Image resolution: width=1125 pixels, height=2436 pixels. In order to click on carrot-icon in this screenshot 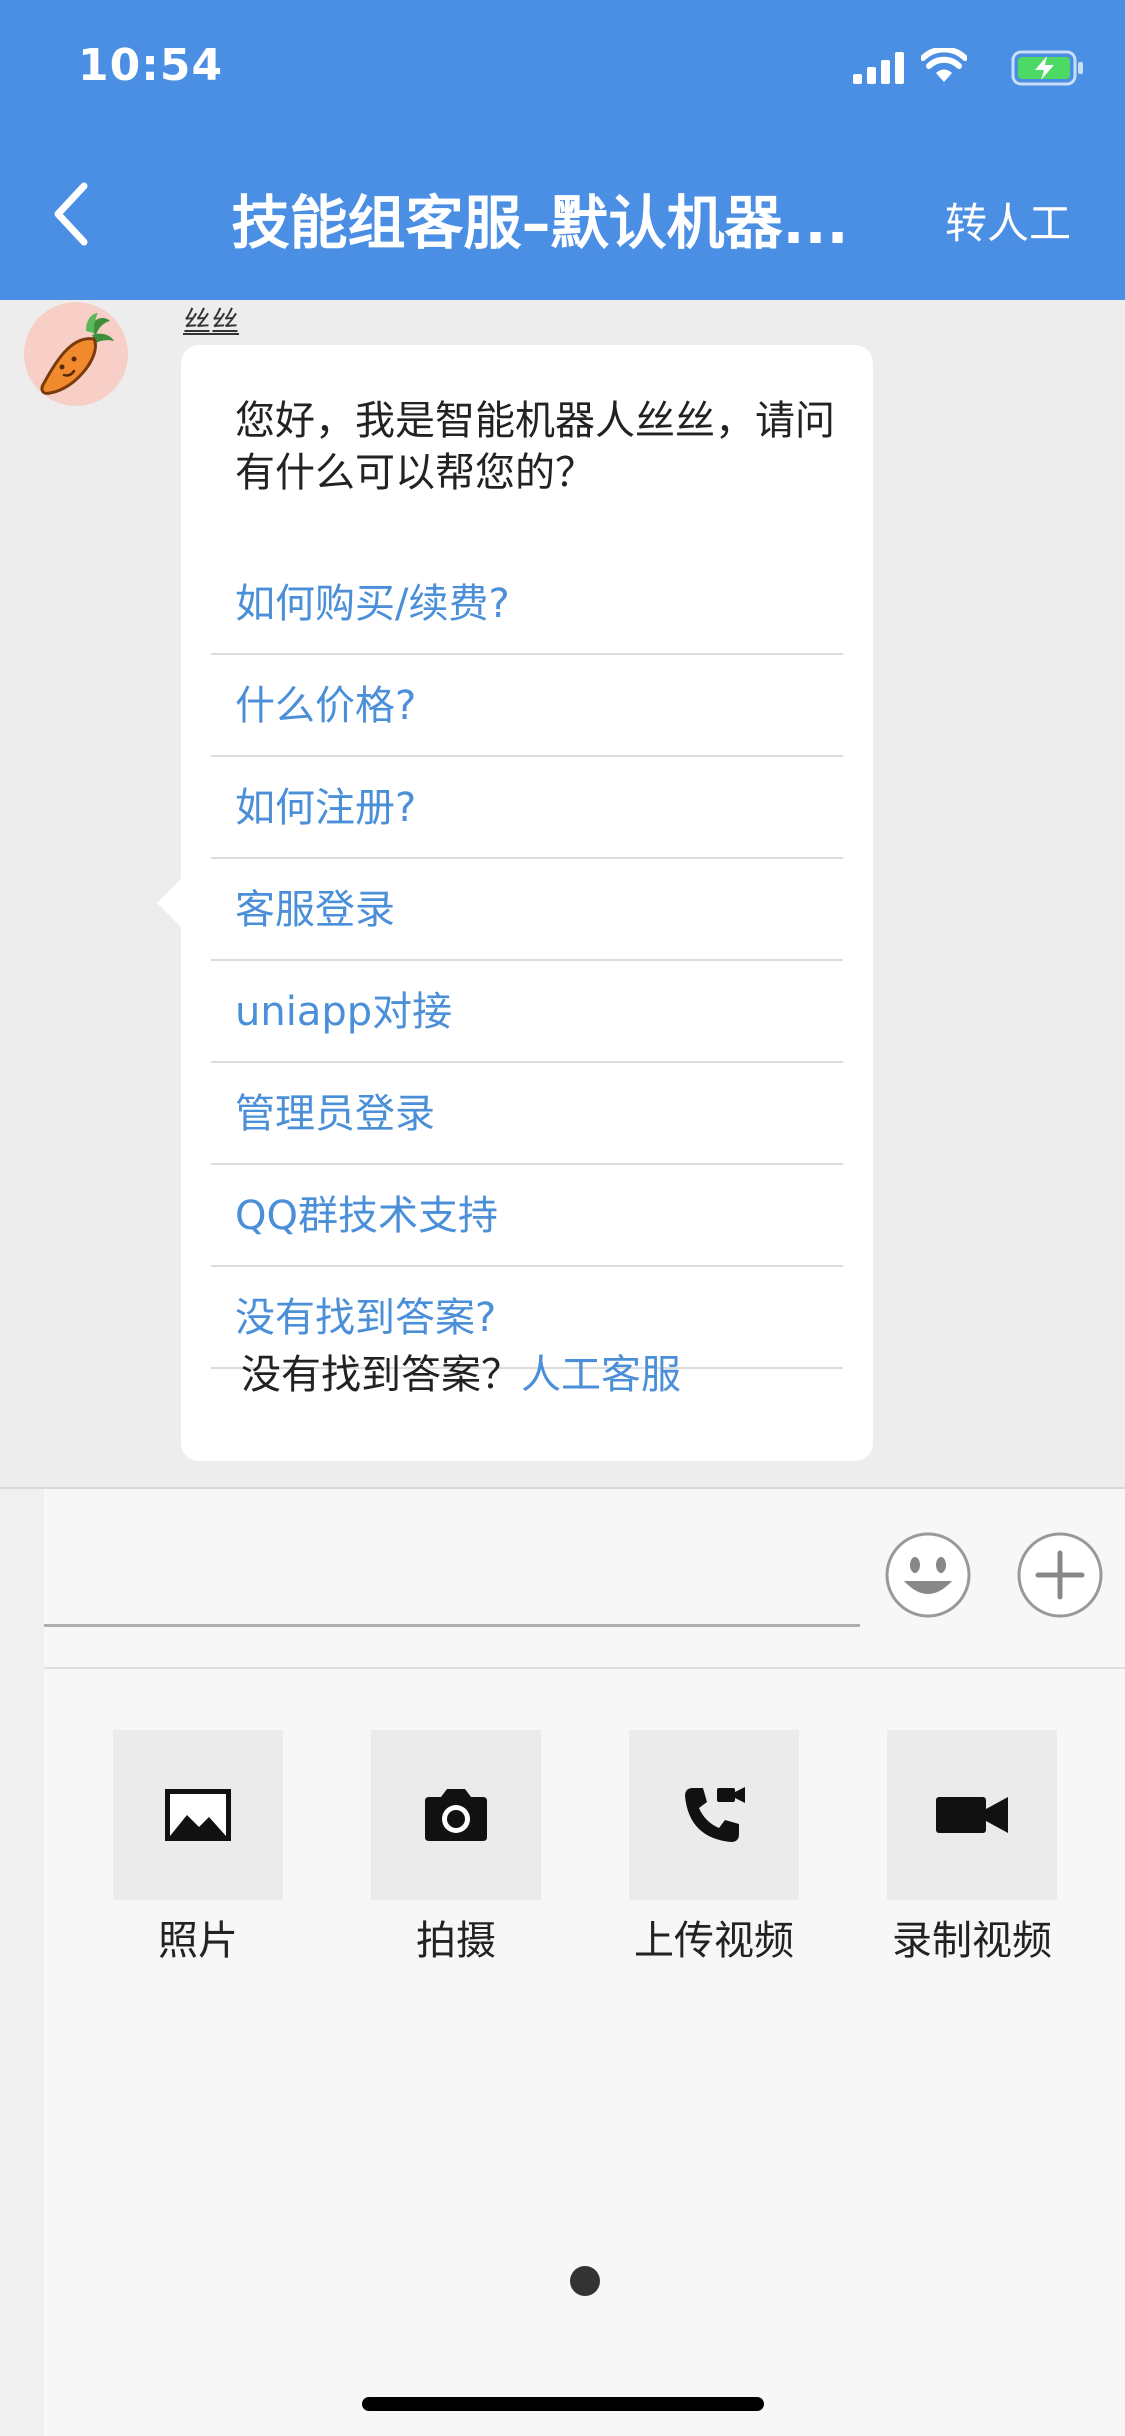, I will do `click(77, 354)`.